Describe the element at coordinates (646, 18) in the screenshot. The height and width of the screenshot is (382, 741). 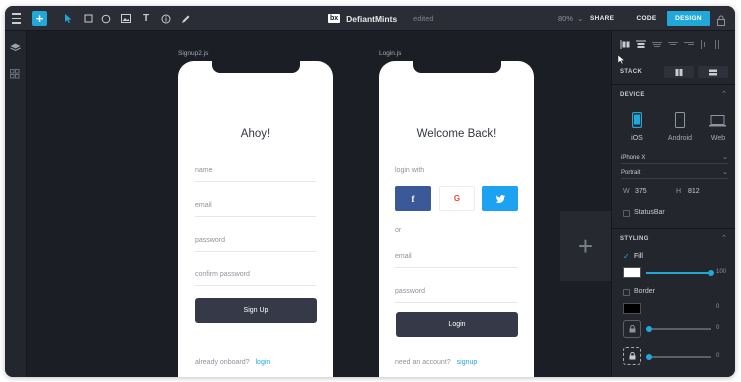
I see `code-tab: CODE` at that location.